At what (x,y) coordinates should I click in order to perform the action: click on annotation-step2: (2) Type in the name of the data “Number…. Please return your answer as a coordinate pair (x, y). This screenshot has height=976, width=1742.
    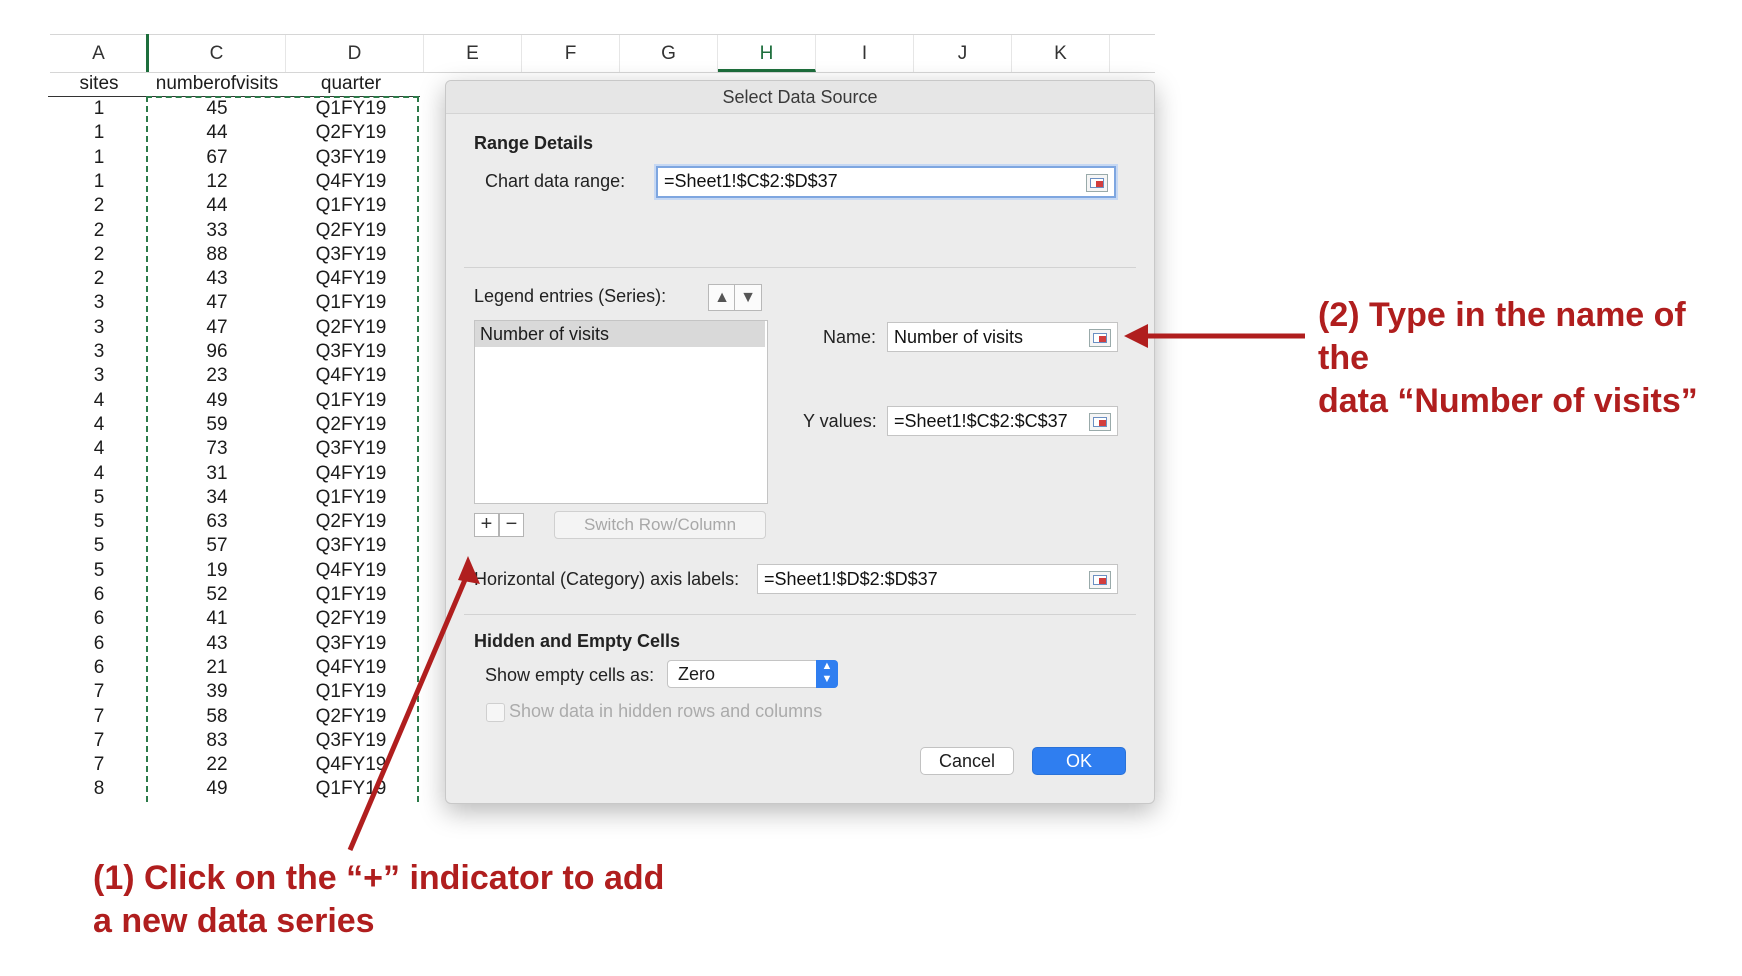
    Looking at the image, I should click on (1530, 358).